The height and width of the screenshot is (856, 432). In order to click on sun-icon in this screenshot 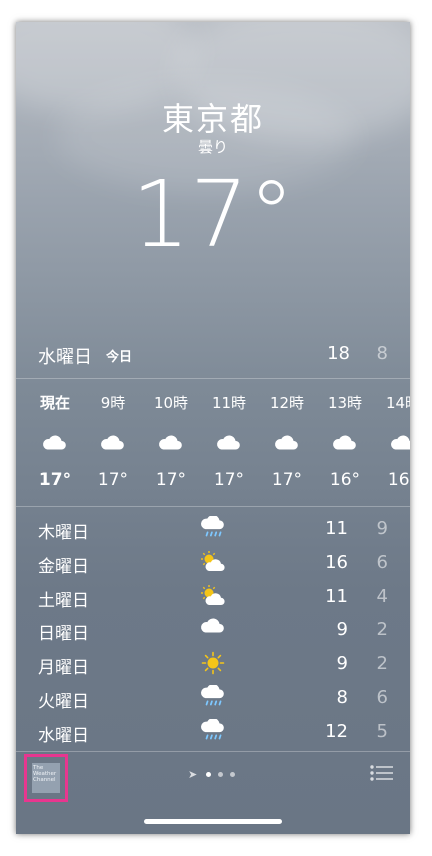, I will do `click(213, 663)`.